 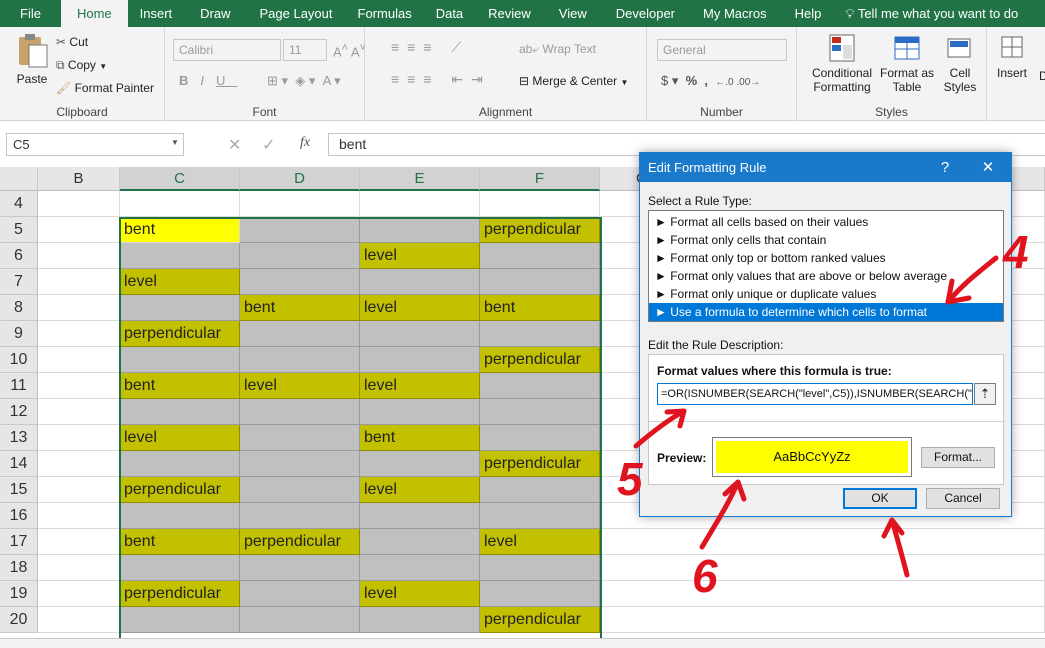 I want to click on column-header-d: D, so click(x=300, y=179).